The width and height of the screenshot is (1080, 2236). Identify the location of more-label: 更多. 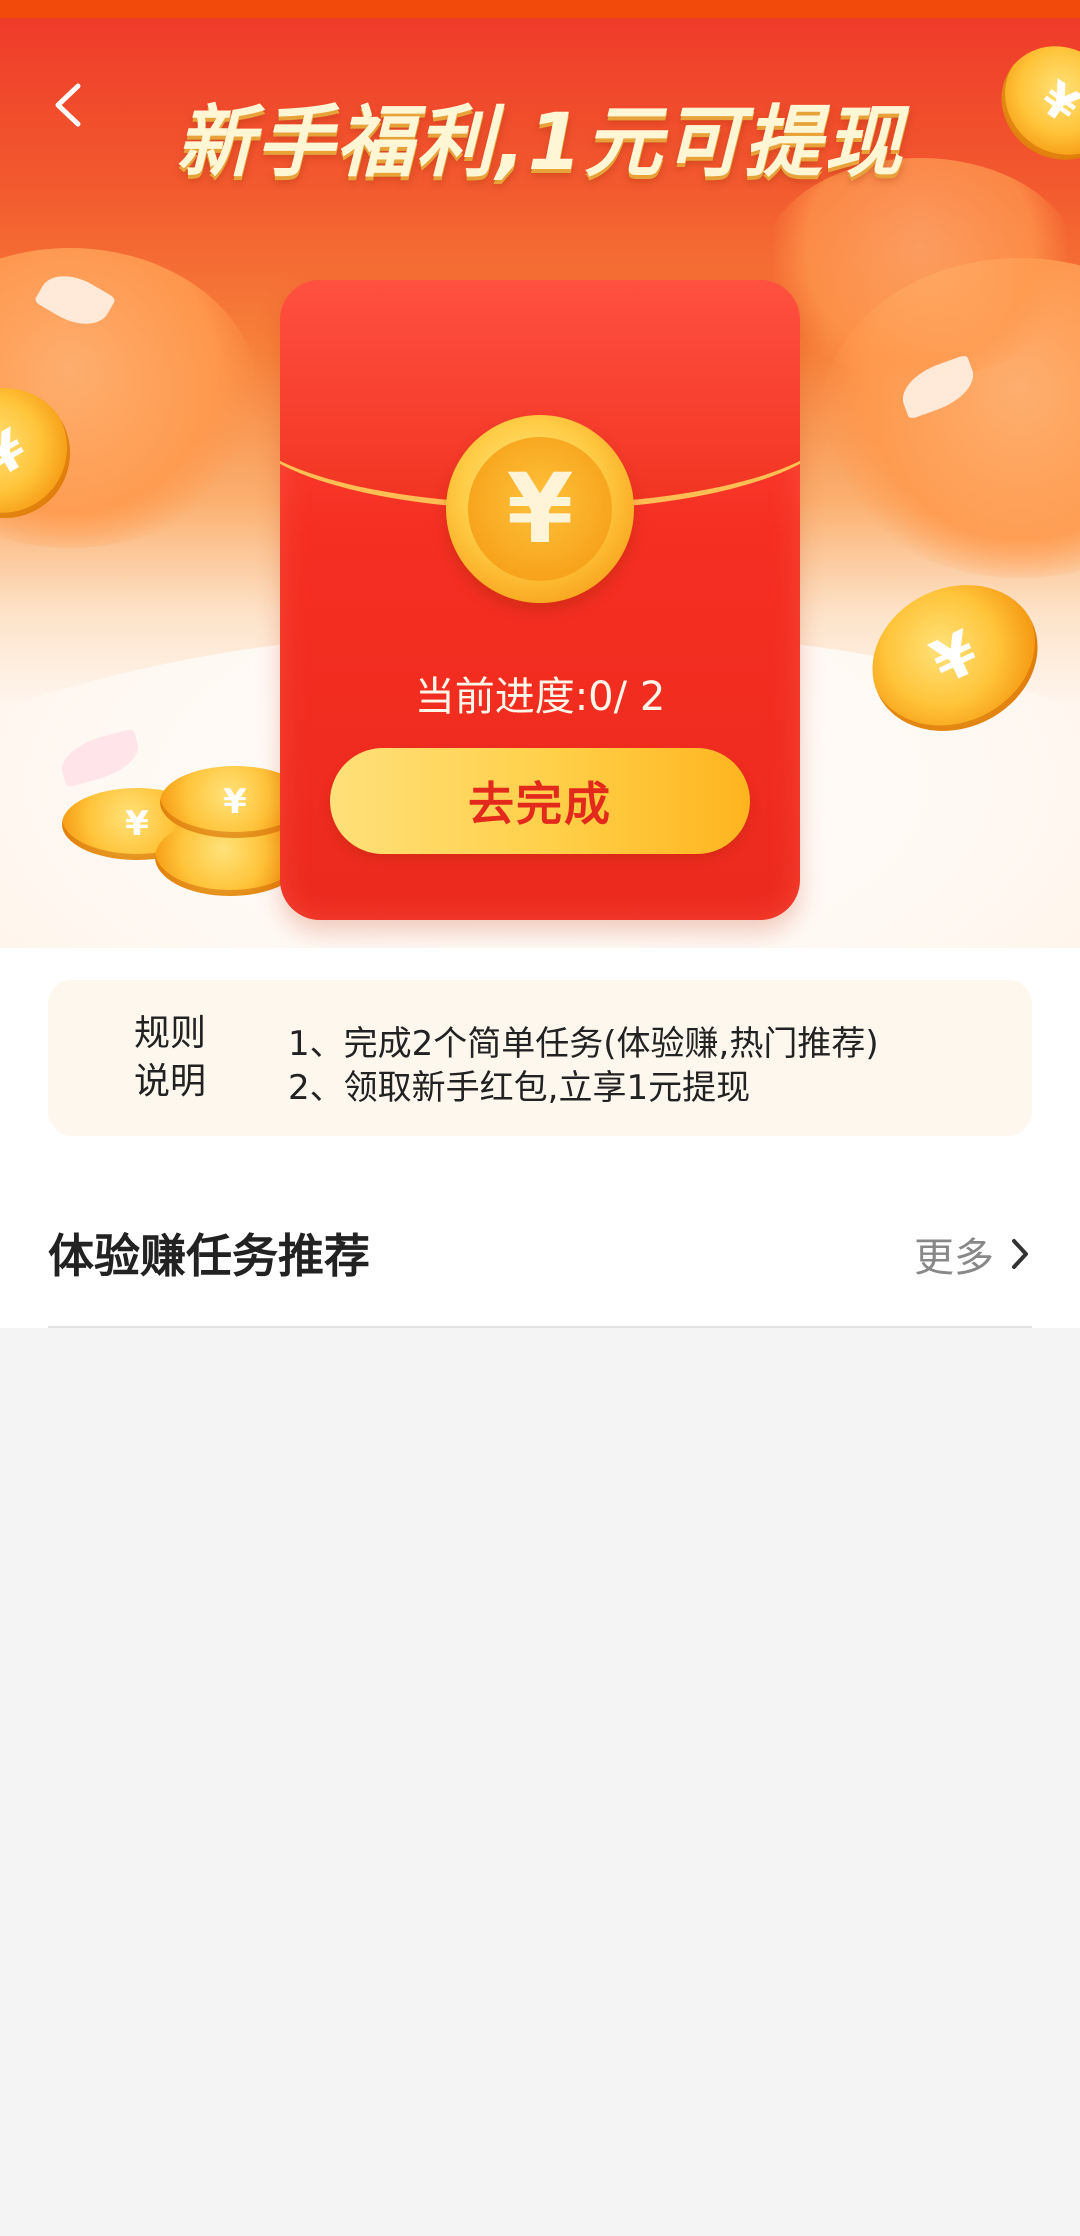
(954, 1258).